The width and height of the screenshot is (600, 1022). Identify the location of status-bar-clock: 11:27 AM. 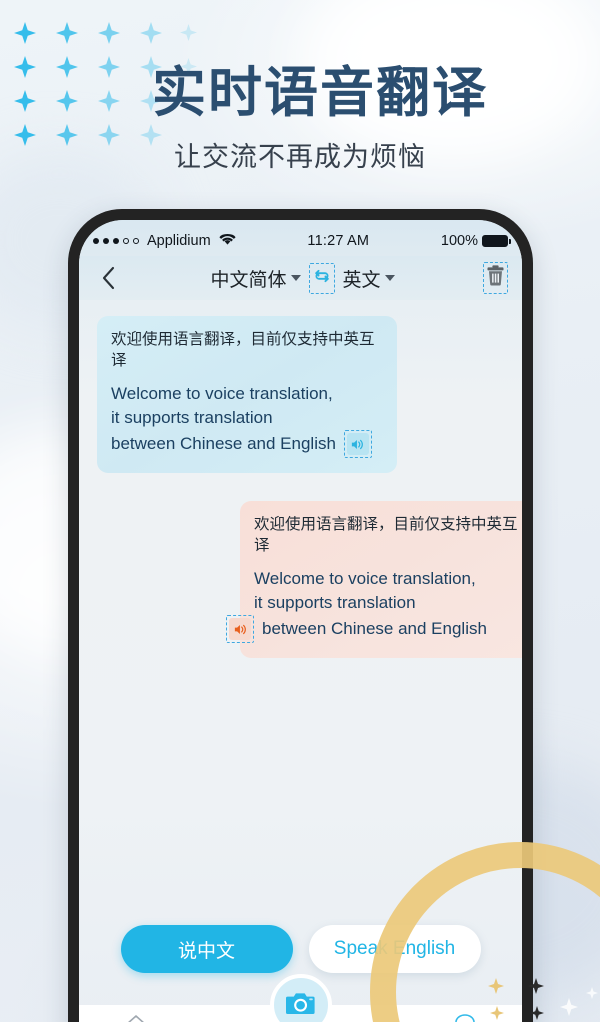
(338, 241).